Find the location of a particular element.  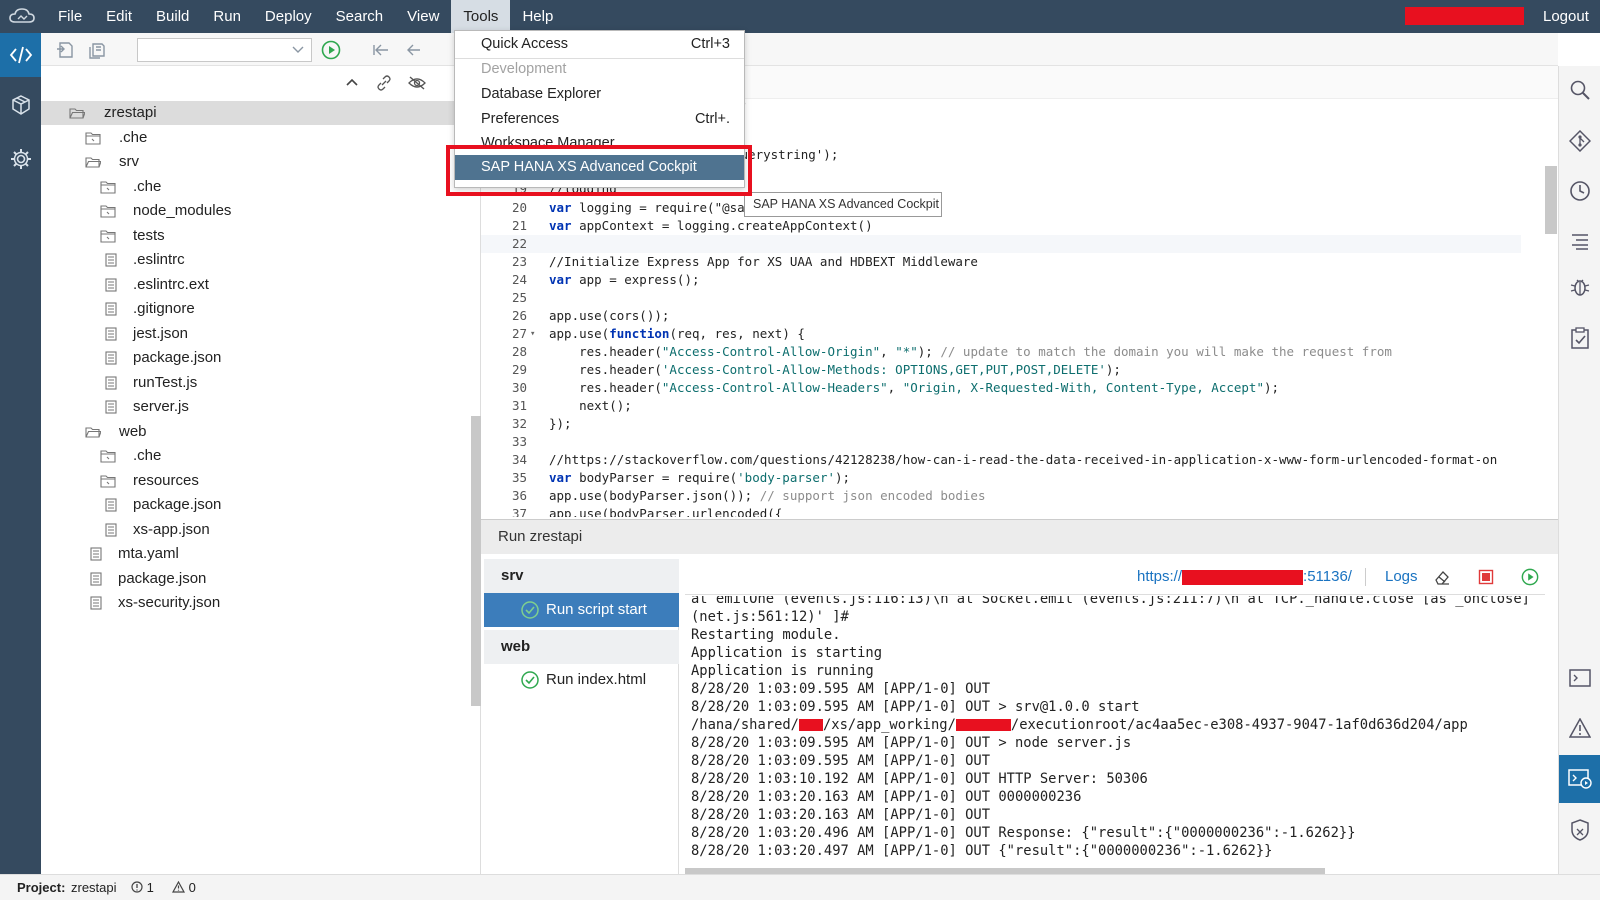

tree-item: .gitignore is located at coordinates (261, 309).